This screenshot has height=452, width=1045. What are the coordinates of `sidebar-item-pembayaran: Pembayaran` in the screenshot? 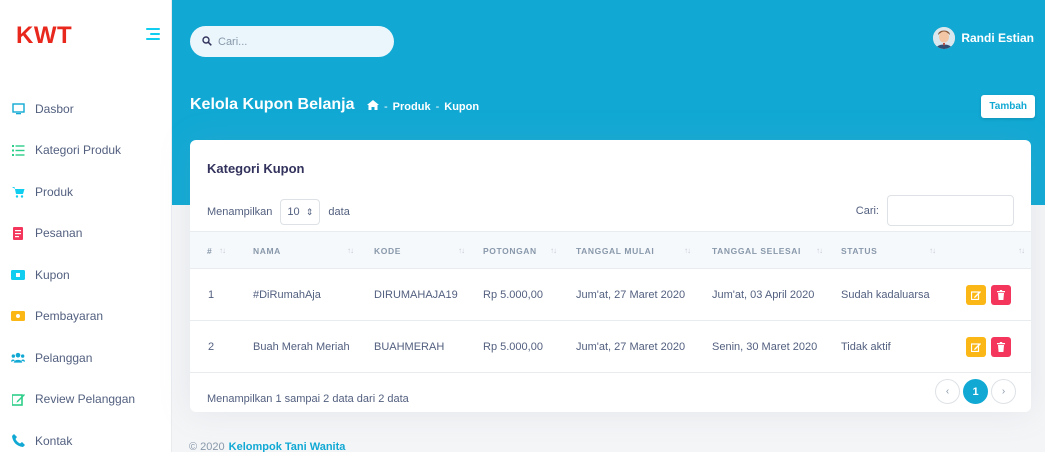 It's located at (86, 317).